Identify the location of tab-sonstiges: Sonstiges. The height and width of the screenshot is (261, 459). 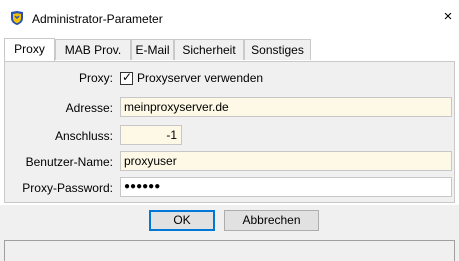
(277, 49).